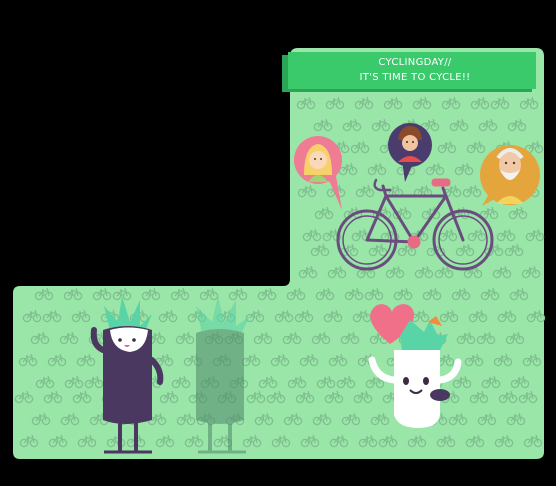 This screenshot has width=556, height=486. I want to click on banner-title: CYCLINGDAY// IT'S TIME TO CYCLE!!, so click(415, 70).